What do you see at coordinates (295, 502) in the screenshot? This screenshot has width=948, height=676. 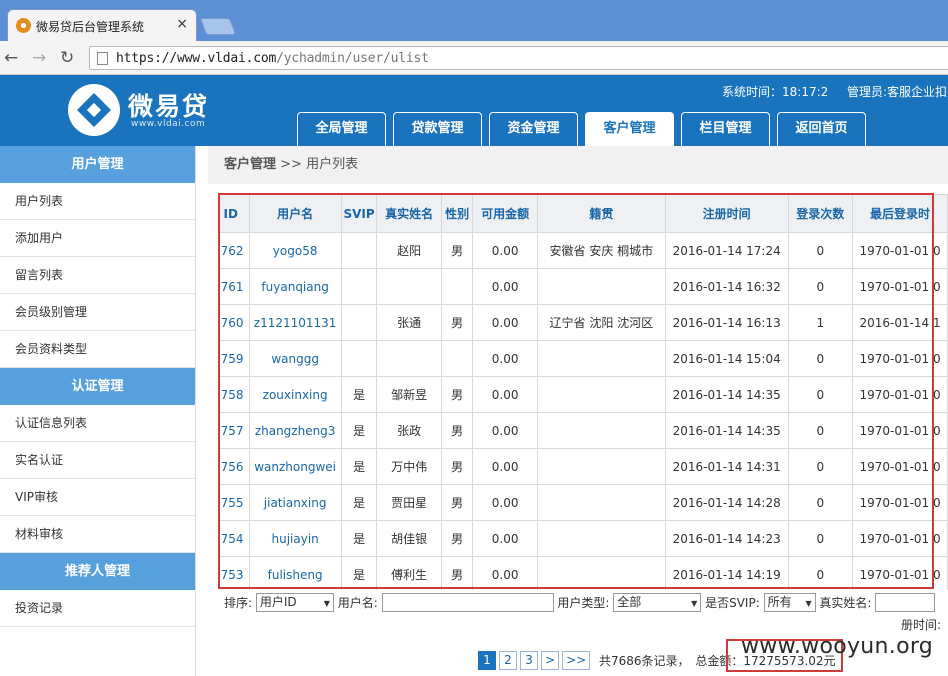 I see `cell-username: jiatianxing` at bounding box center [295, 502].